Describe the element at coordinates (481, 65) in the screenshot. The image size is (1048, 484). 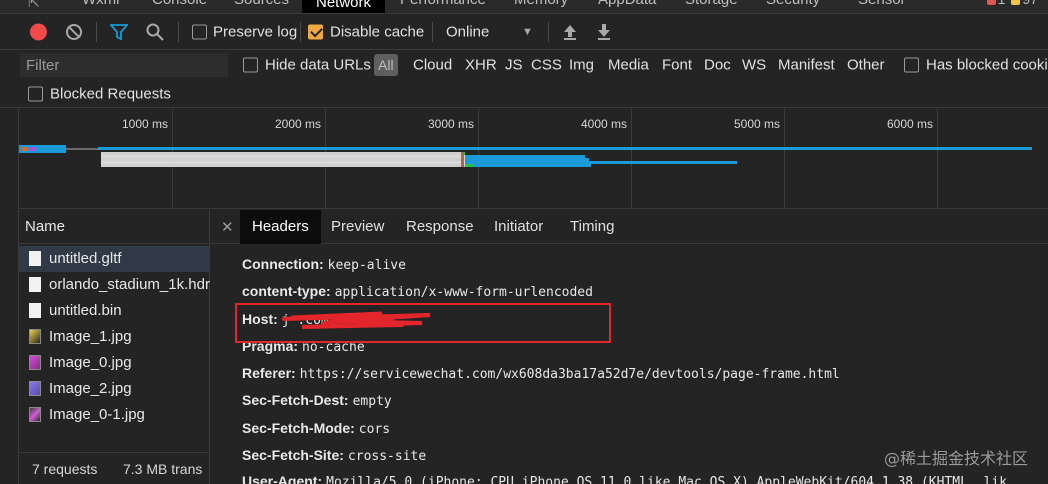
I see `type-filter-xhr: XHR` at that location.